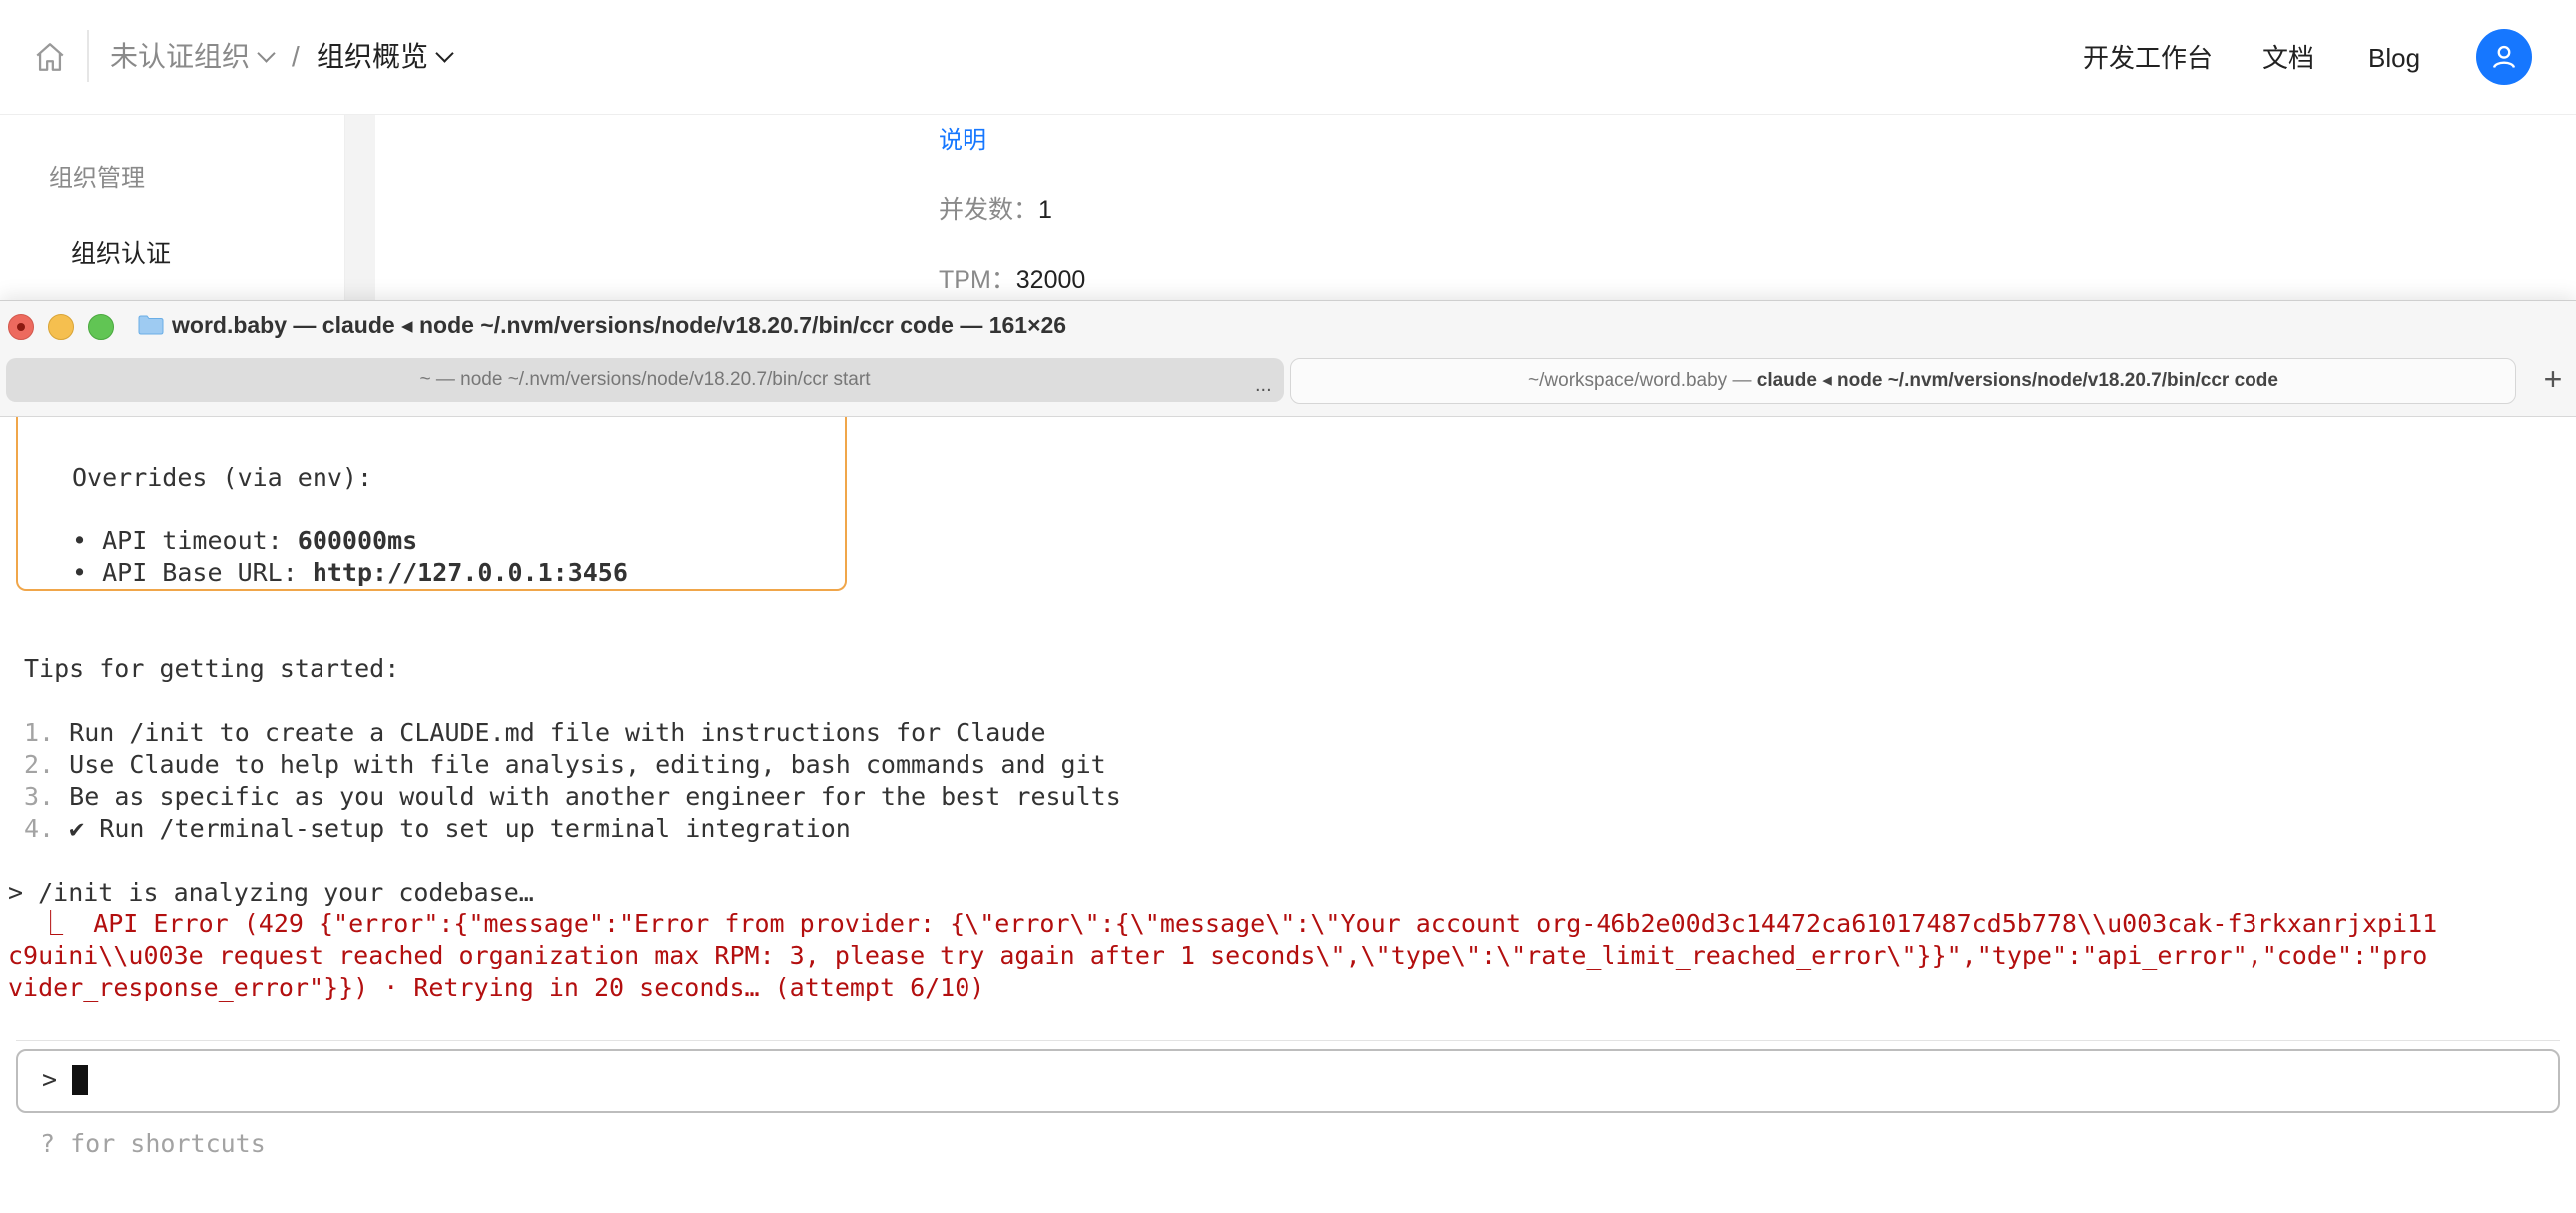  Describe the element at coordinates (21, 327) in the screenshot. I see `close-window-button` at that location.